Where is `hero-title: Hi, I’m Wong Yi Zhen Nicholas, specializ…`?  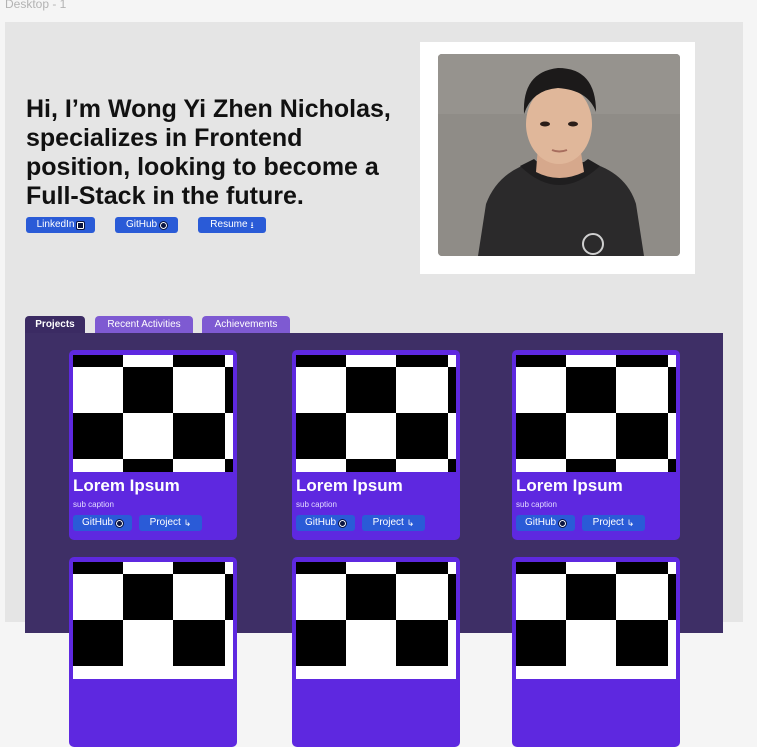 hero-title: Hi, I’m Wong Yi Zhen Nicholas, specializ… is located at coordinates (208, 152).